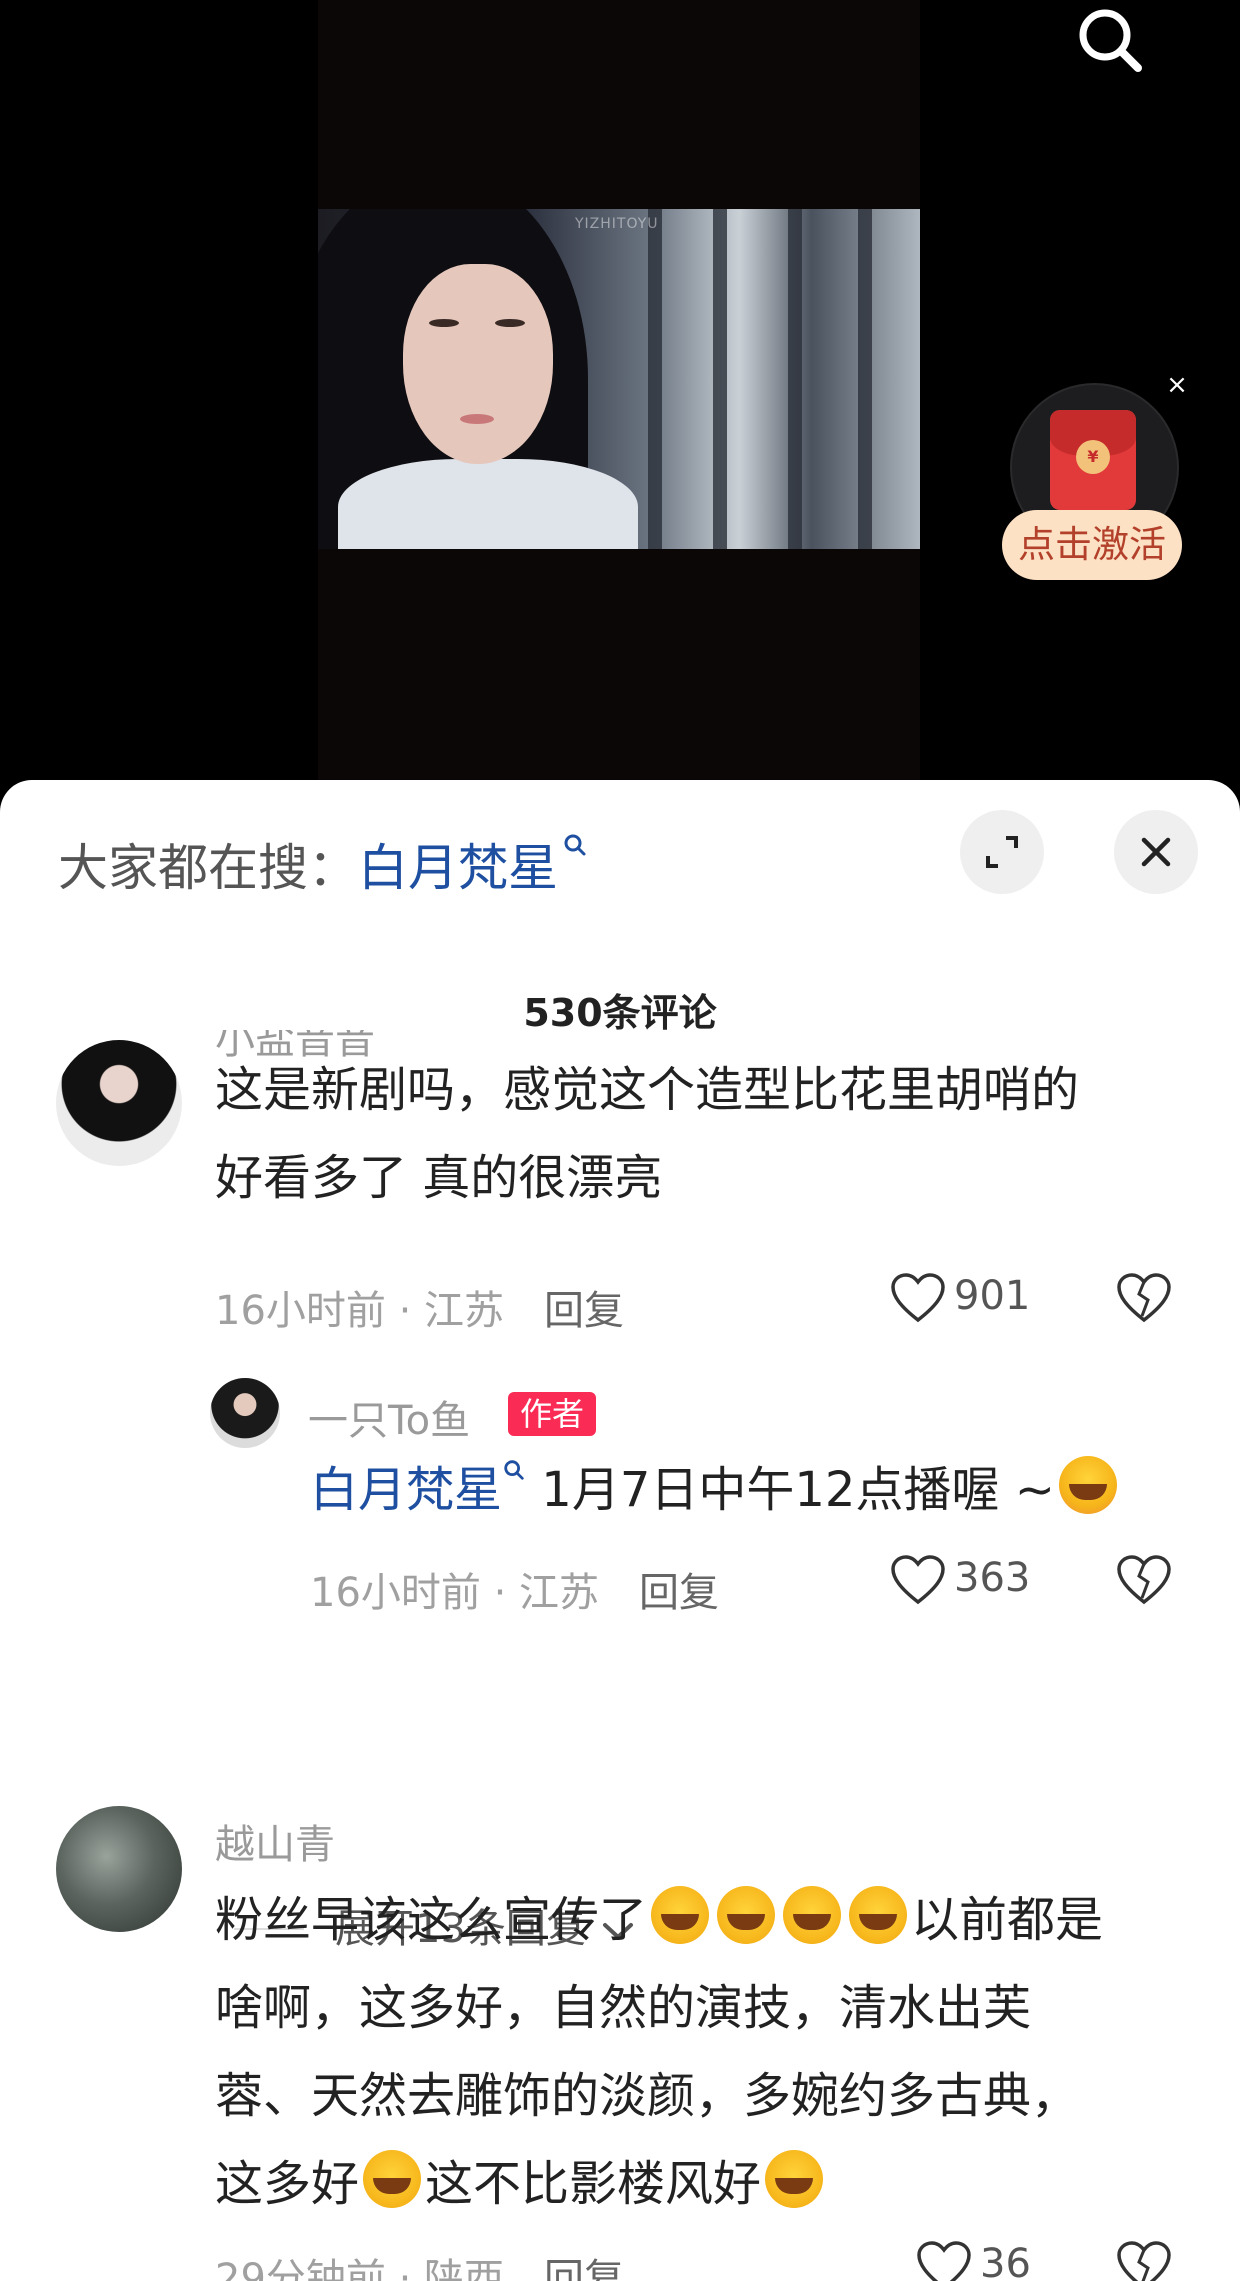  What do you see at coordinates (992, 1296) in the screenshot?
I see `like-count: 901` at bounding box center [992, 1296].